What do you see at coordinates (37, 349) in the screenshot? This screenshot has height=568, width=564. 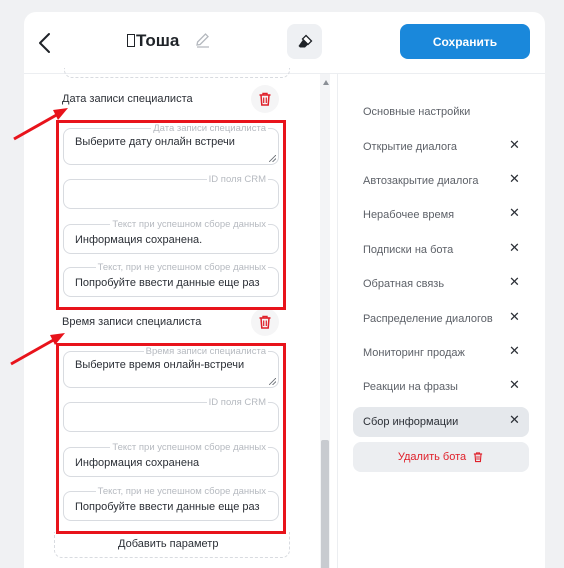 I see `annotation-arrow-time` at bounding box center [37, 349].